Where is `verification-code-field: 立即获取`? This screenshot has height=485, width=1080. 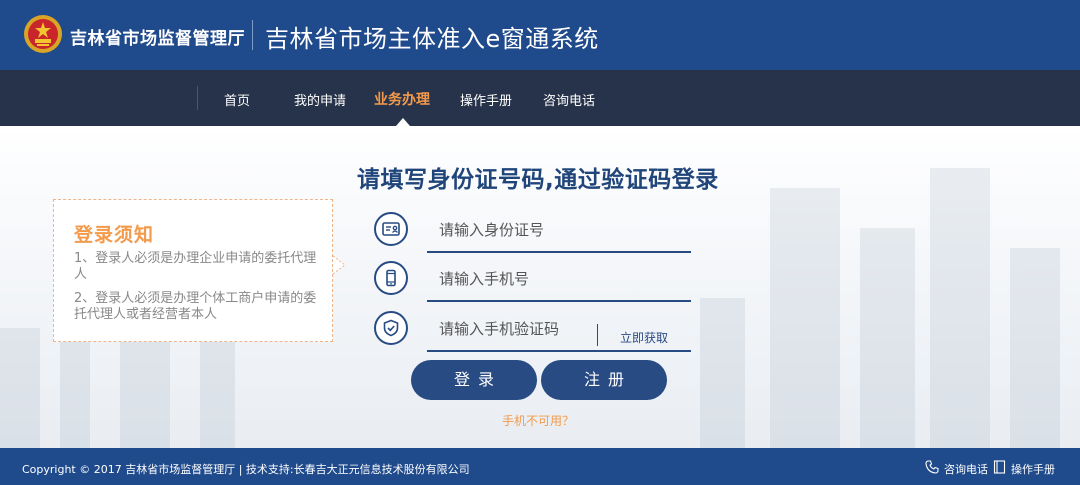 verification-code-field: 立即获取 is located at coordinates (559, 332).